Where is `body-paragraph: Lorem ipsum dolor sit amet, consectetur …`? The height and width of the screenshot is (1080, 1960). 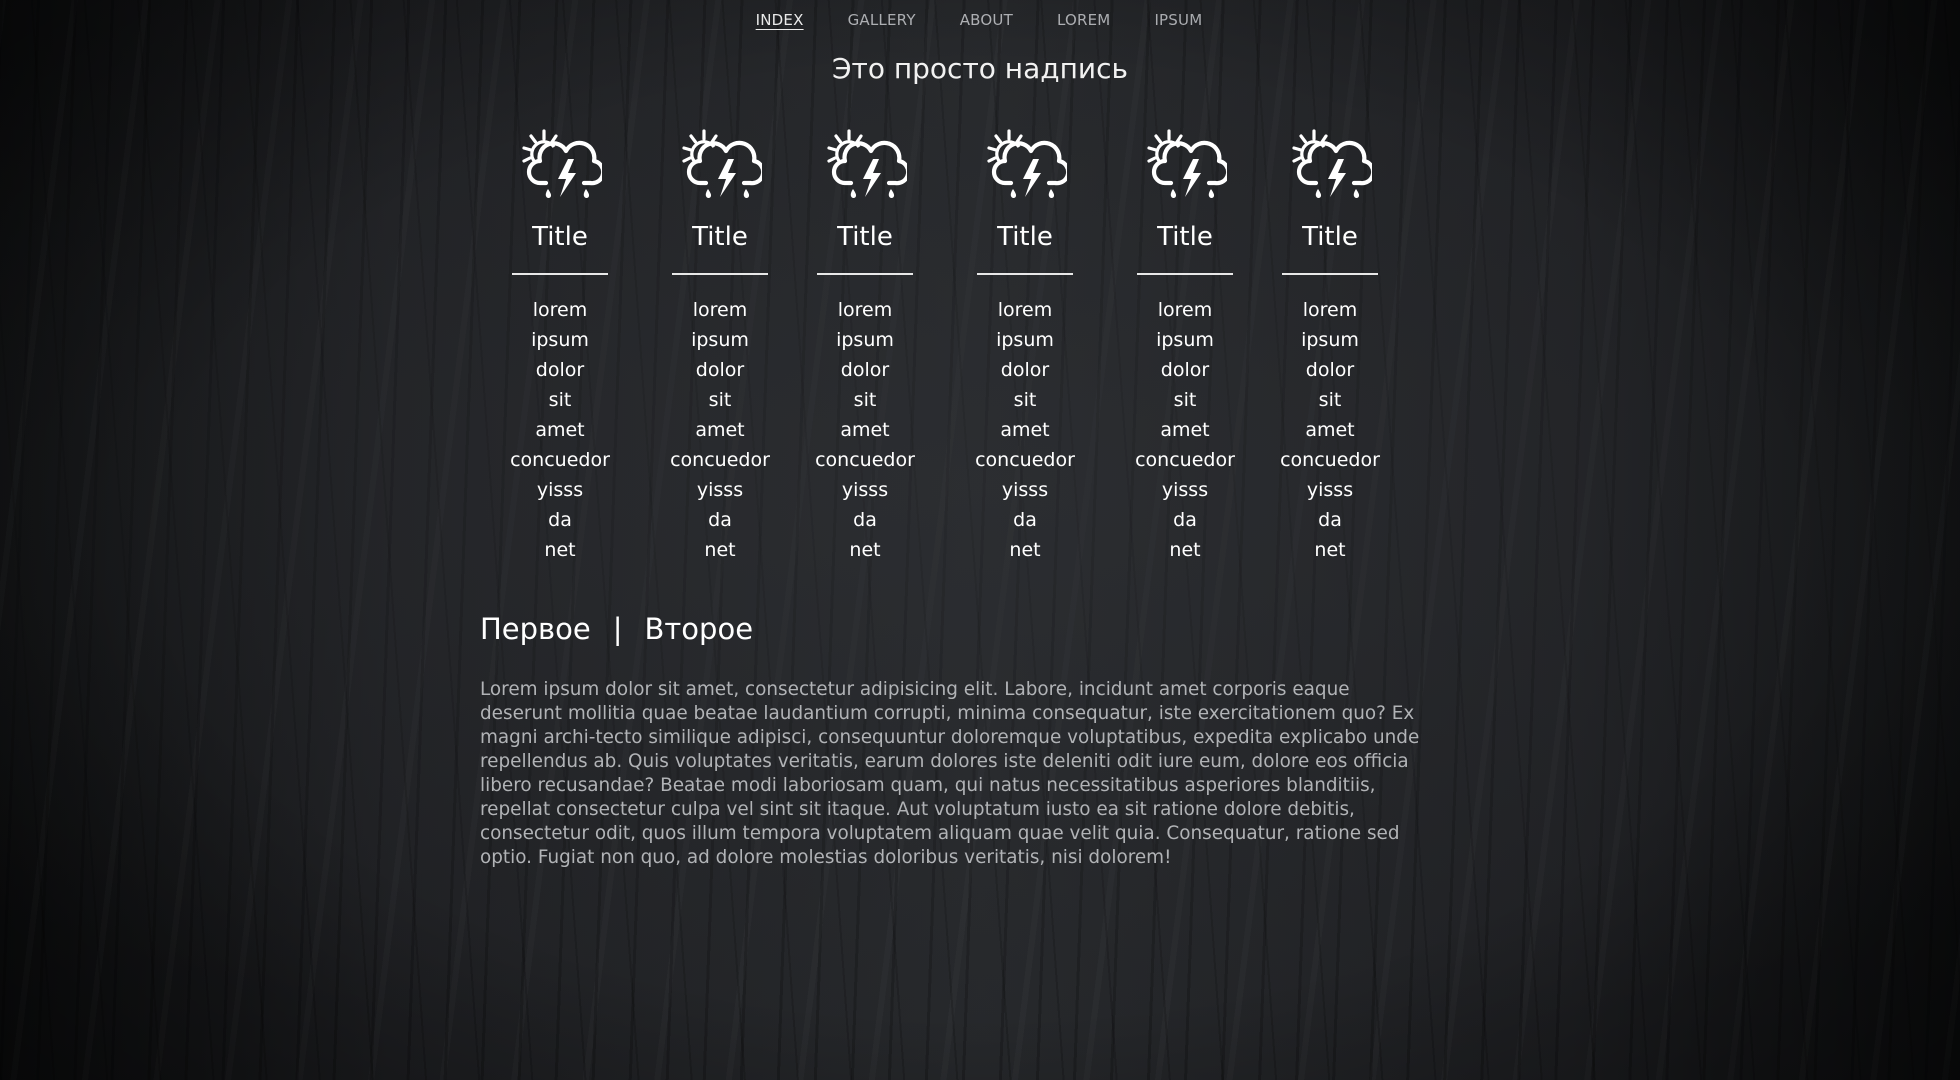
body-paragraph: Lorem ipsum dolor sit amet, consectetur … is located at coordinates (950, 773).